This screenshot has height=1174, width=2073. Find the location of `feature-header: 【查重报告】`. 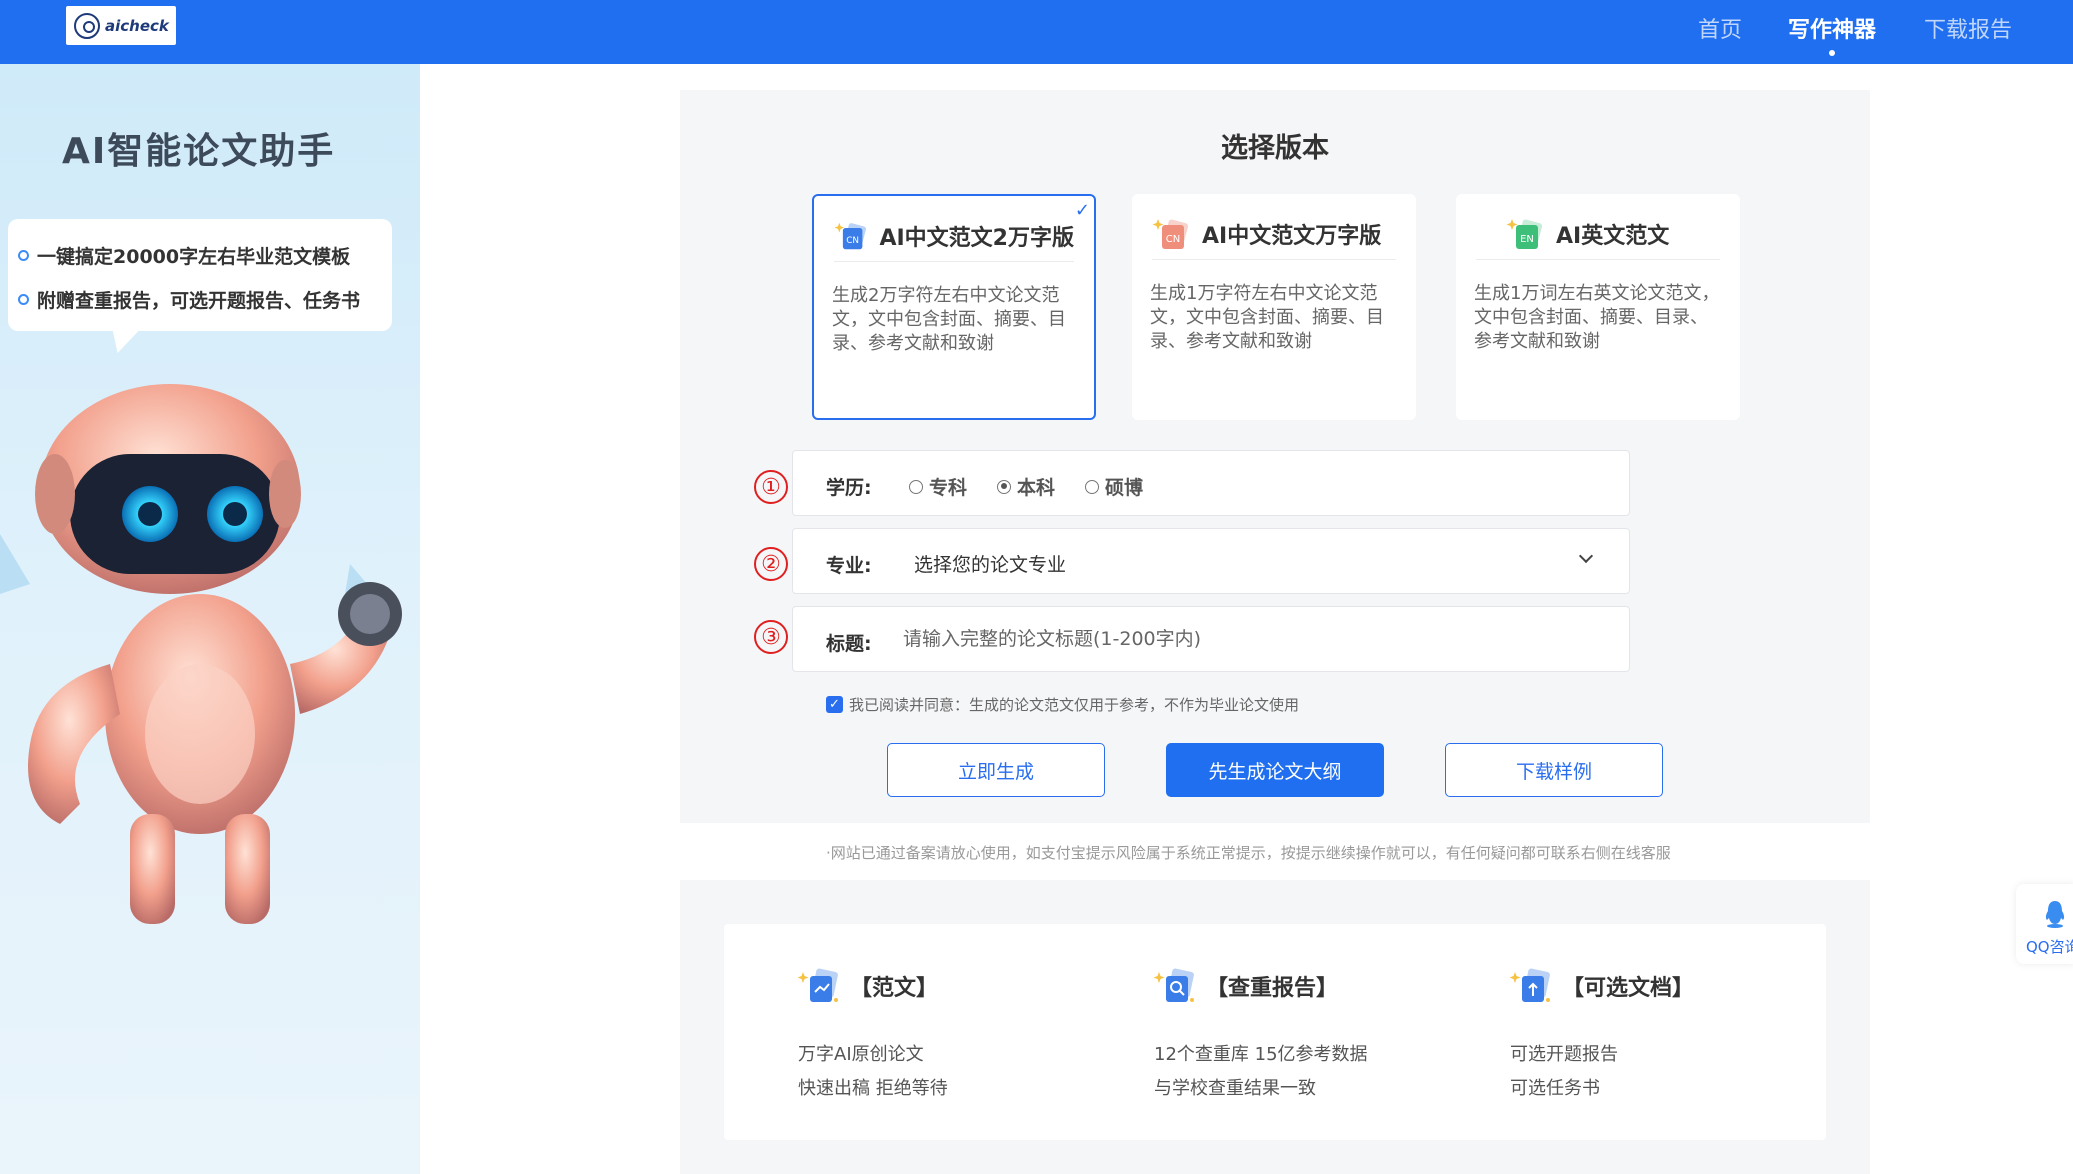

feature-header: 【查重报告】 is located at coordinates (1246, 986).